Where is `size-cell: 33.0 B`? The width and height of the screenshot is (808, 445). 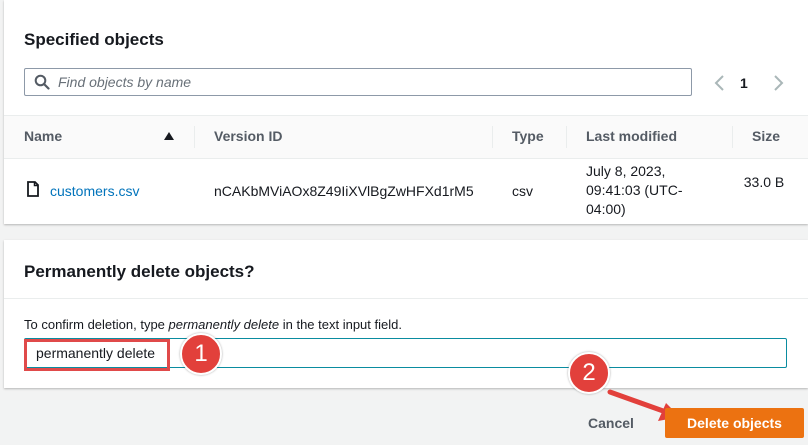
size-cell: 33.0 B is located at coordinates (764, 182).